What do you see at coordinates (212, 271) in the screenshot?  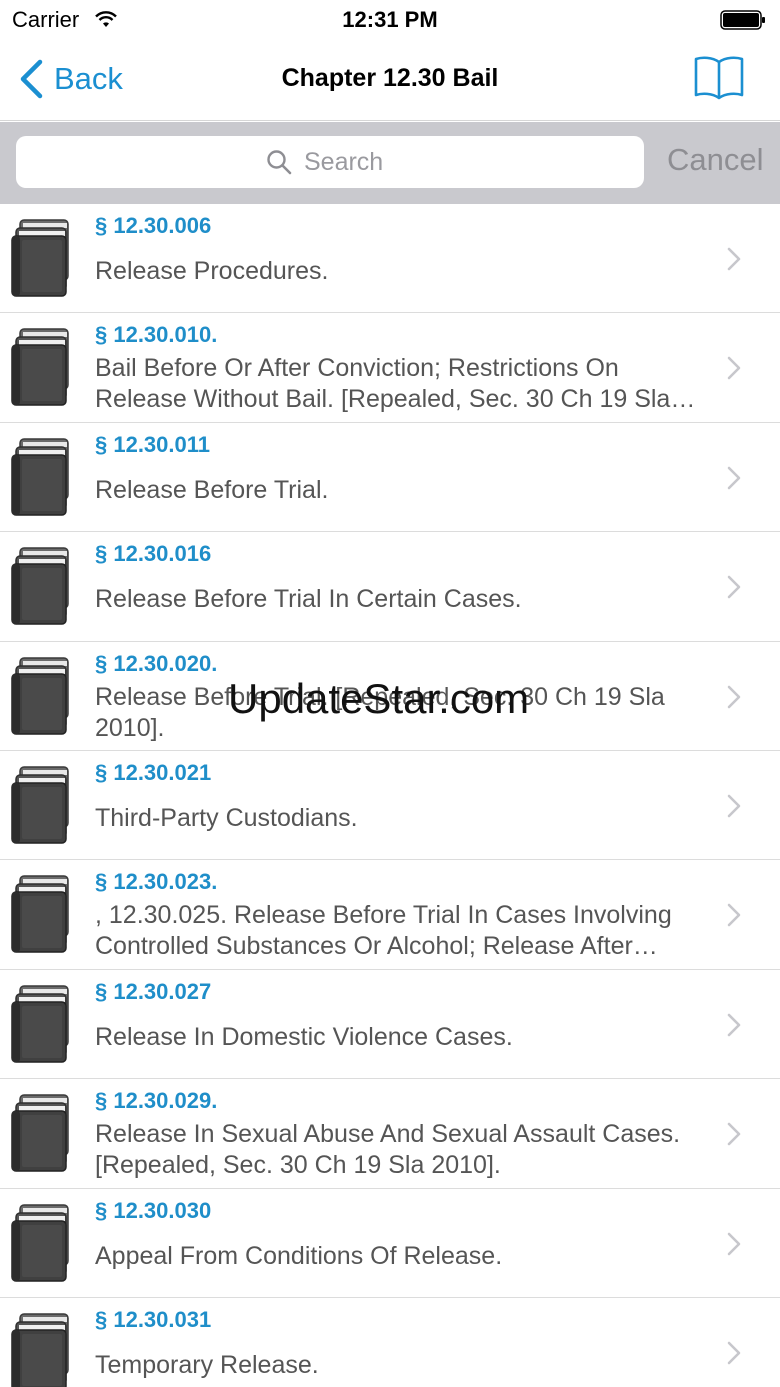 I see `section-title: Release Procedures.` at bounding box center [212, 271].